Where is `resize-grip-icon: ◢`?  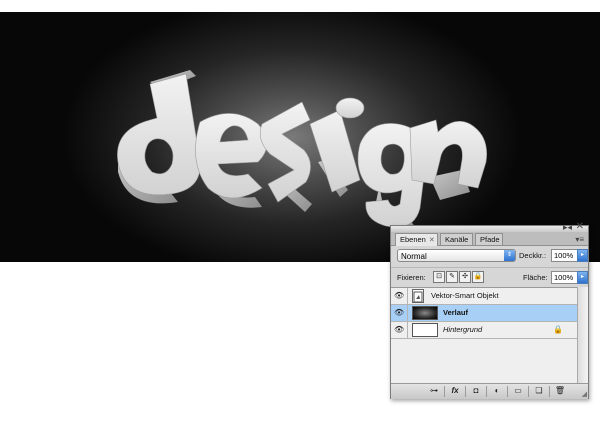 resize-grip-icon: ◢ is located at coordinates (584, 394).